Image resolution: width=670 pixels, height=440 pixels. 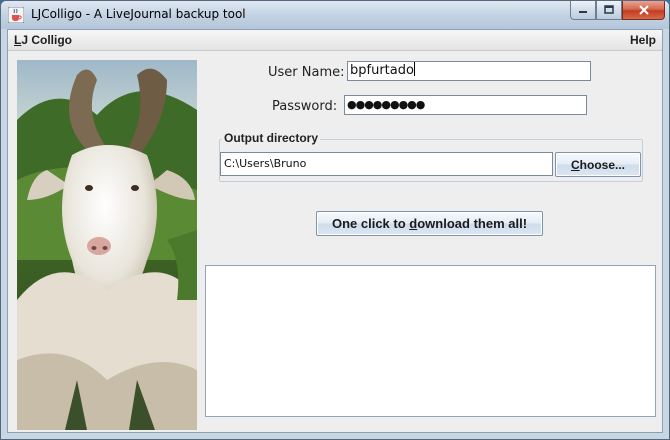 I want to click on username-label: User Name:, so click(x=306, y=72).